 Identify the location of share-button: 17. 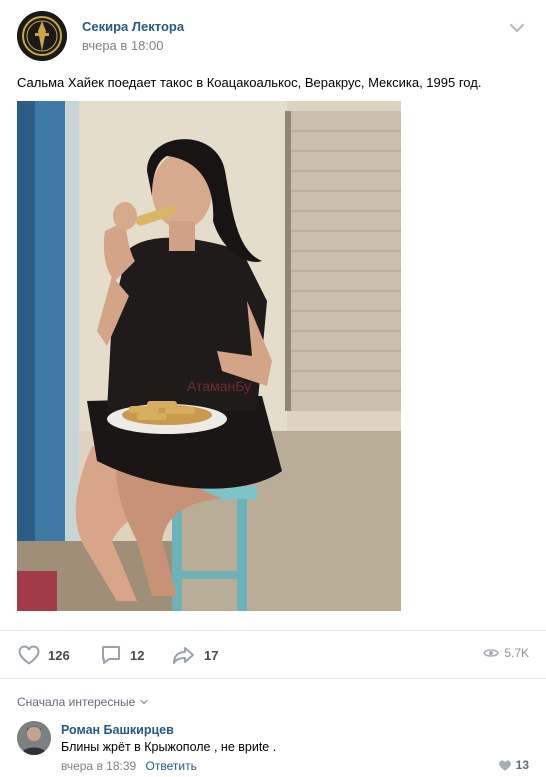
(194, 655).